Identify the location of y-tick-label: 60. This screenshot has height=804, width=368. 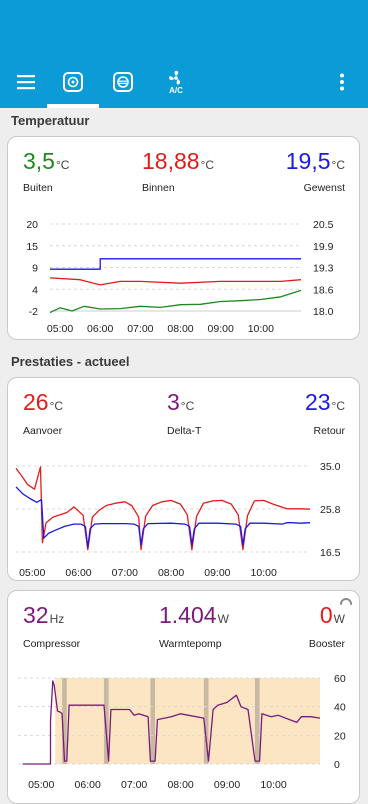
(340, 679).